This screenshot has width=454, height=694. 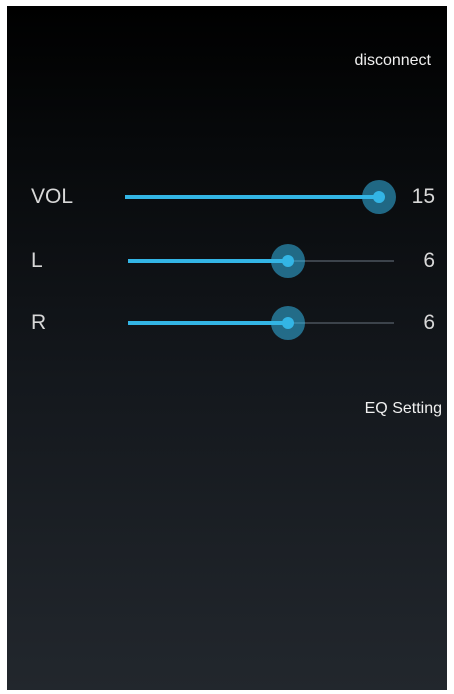 I want to click on l-label: L, so click(x=37, y=260).